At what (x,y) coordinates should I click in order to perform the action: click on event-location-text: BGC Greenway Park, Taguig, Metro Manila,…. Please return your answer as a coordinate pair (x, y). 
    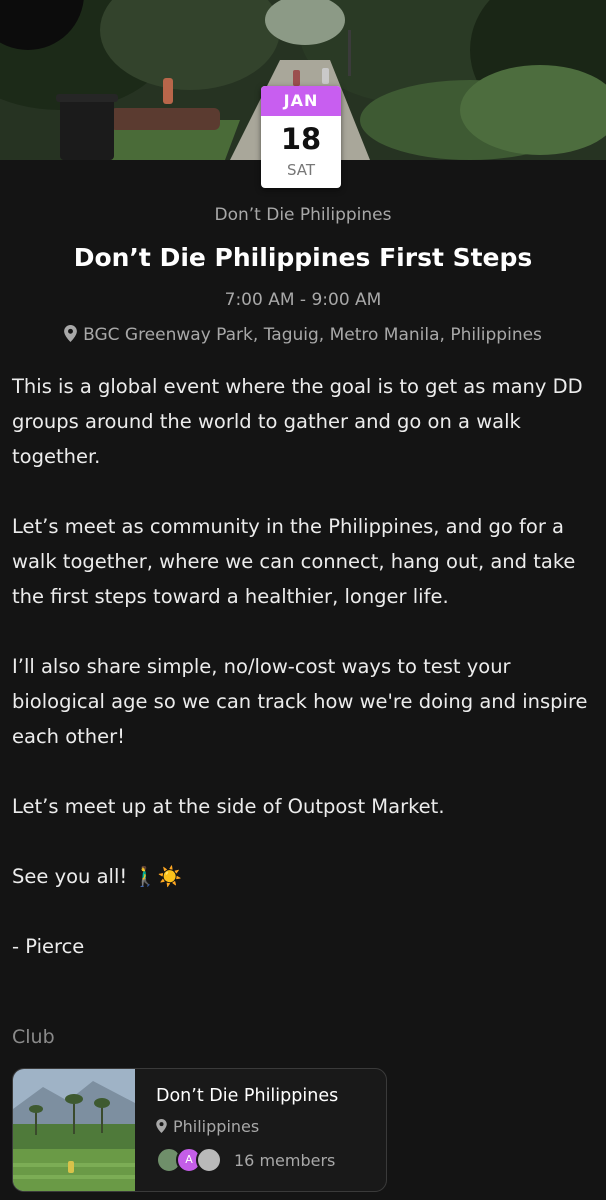
    Looking at the image, I should click on (312, 335).